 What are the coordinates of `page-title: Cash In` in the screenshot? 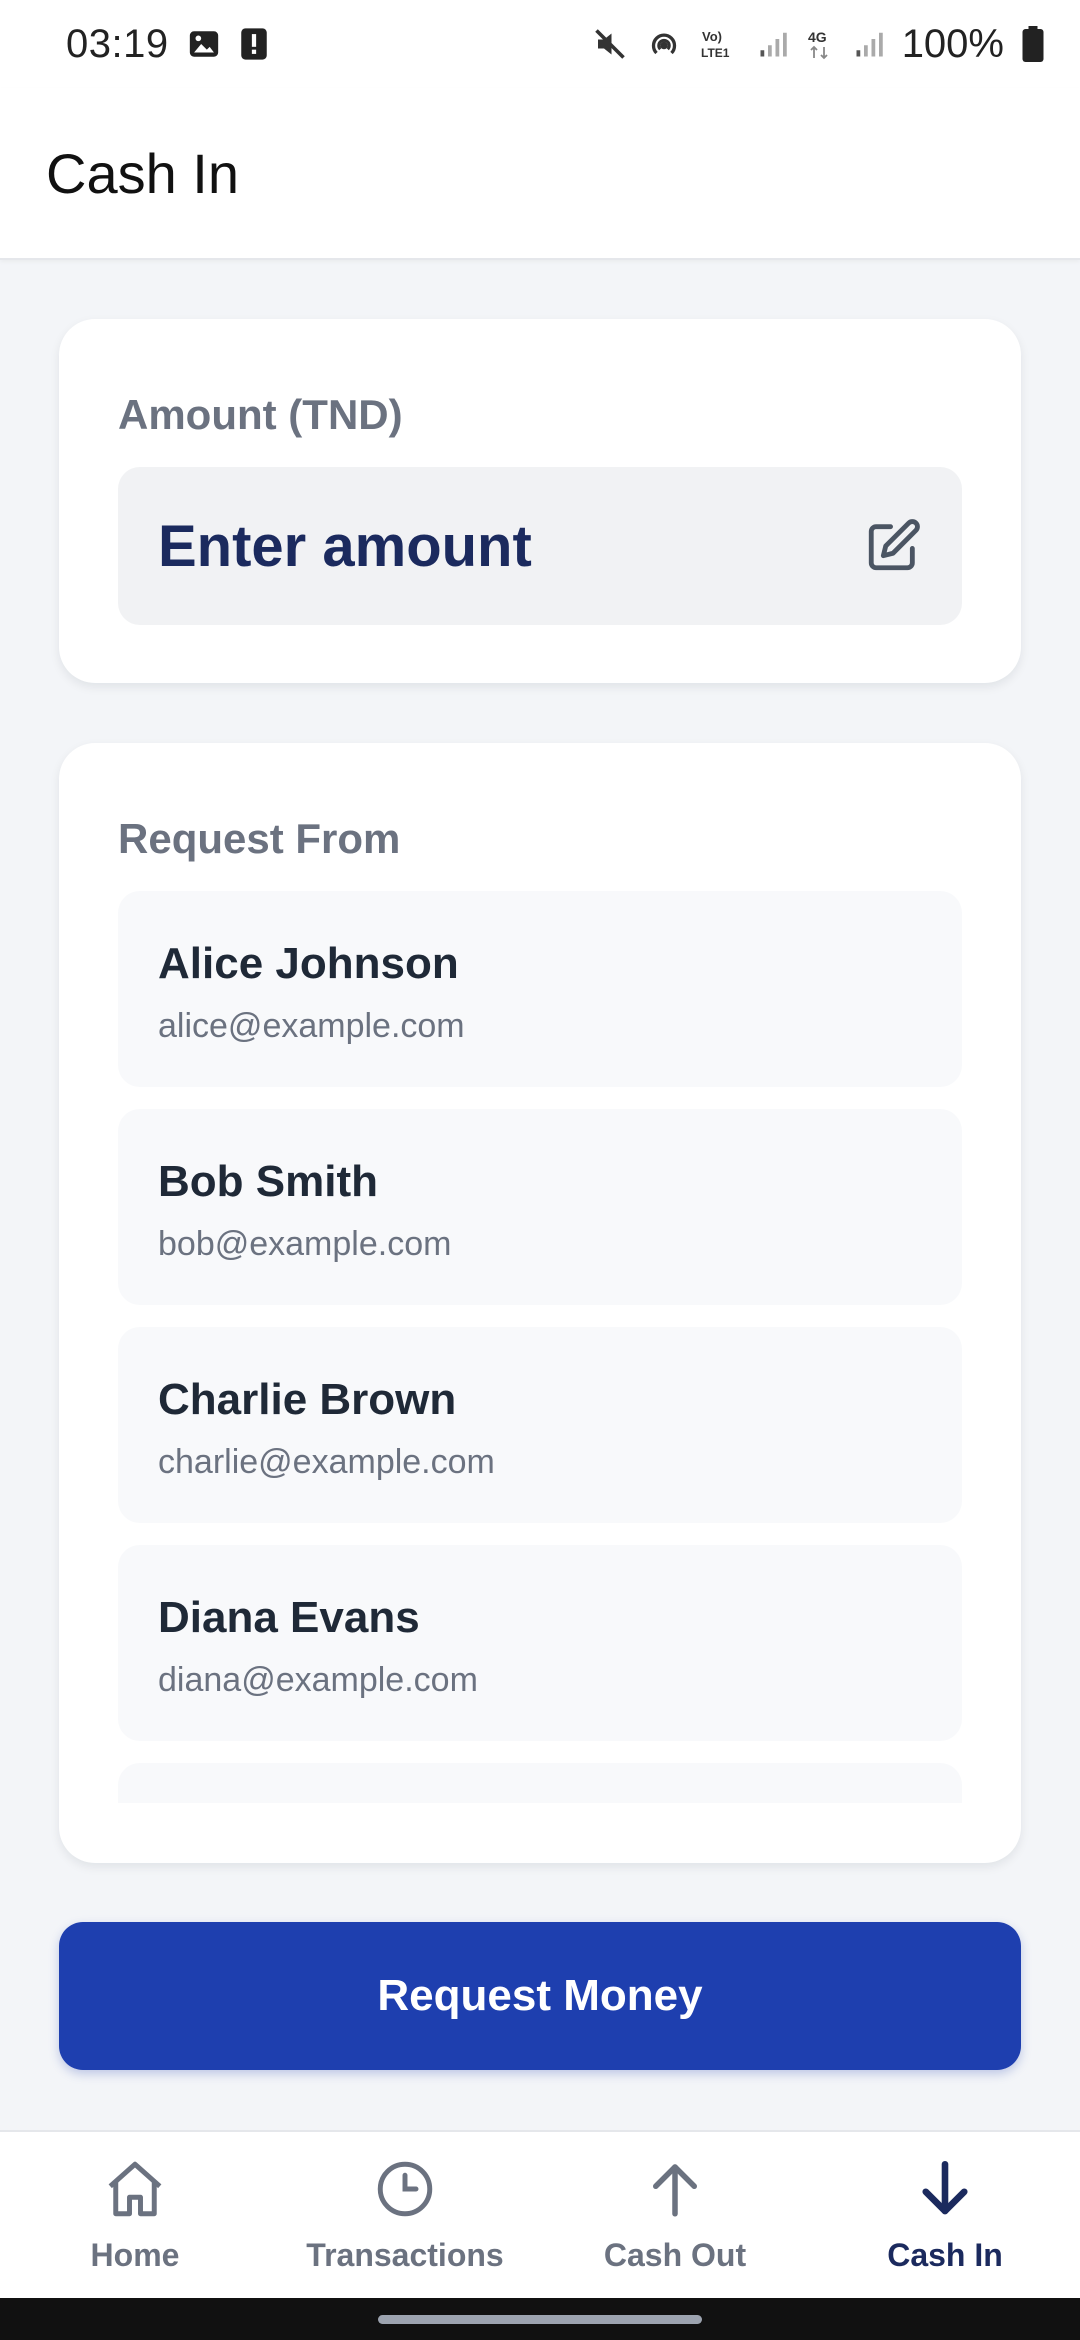 It's located at (142, 173).